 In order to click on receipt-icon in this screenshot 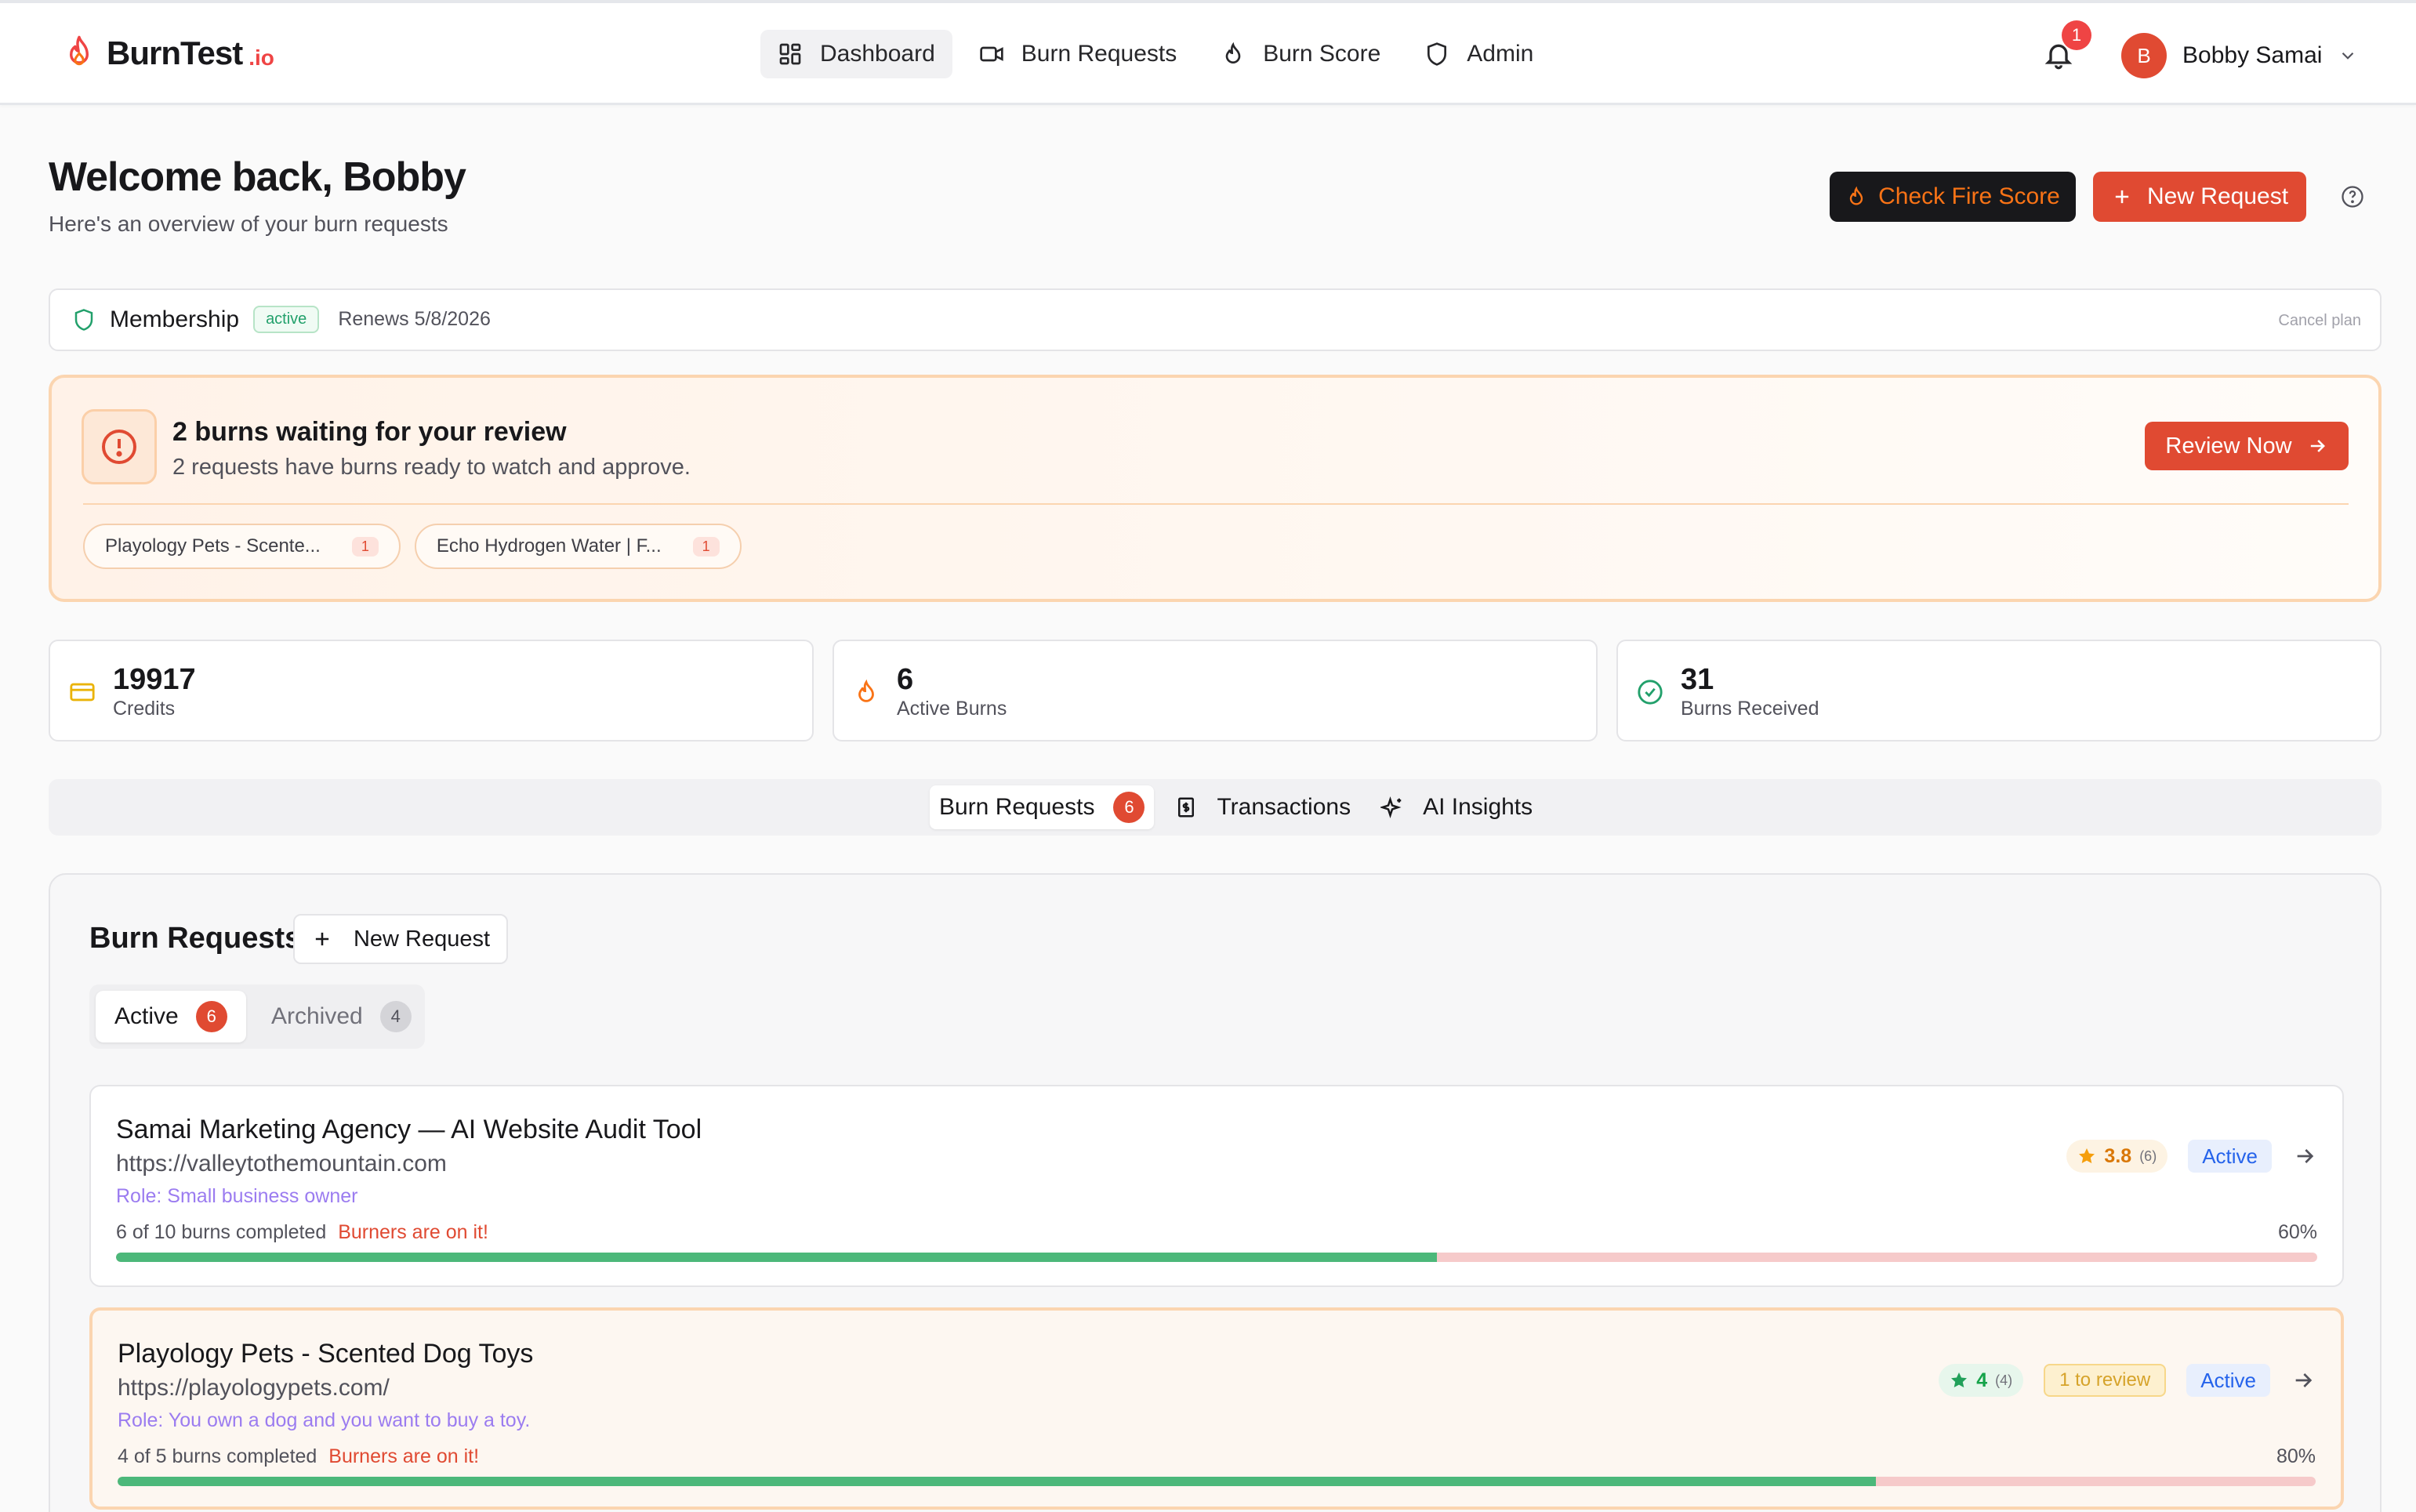, I will do `click(1186, 807)`.